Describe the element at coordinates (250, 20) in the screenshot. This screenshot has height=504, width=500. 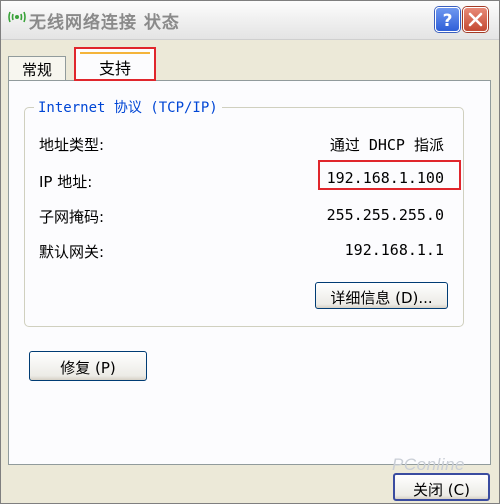
I see `title-bar: 无线网络连接 状态 ?` at that location.